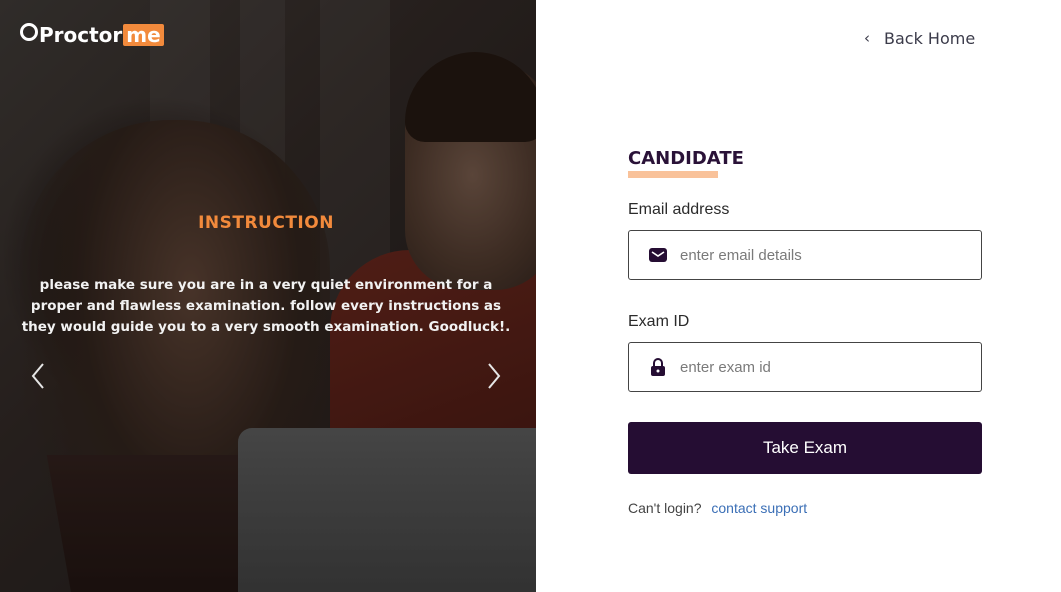 This screenshot has width=1061, height=592. I want to click on chevron-right-icon, so click(494, 376).